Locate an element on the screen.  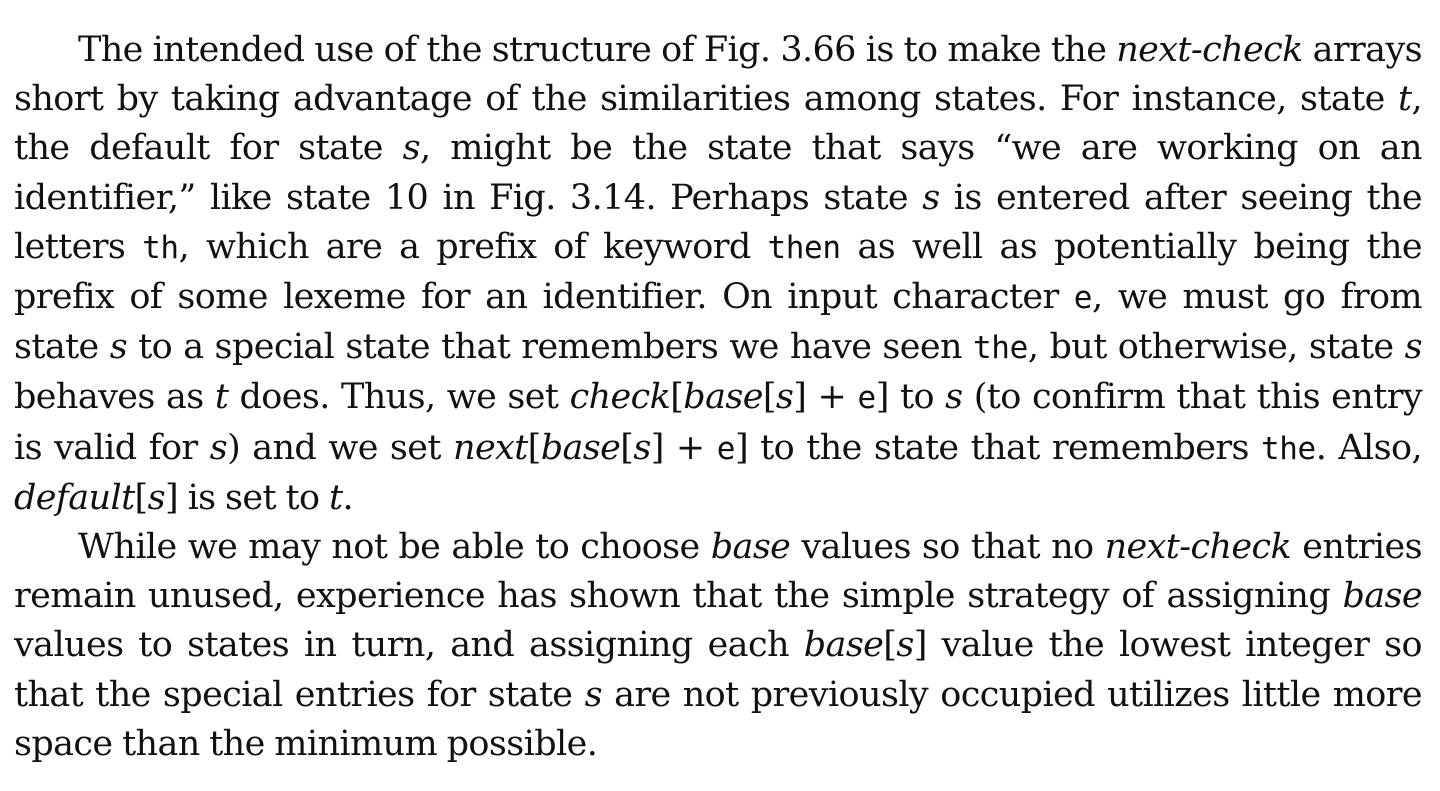
text-run: . Also, is located at coordinates (1369, 447).